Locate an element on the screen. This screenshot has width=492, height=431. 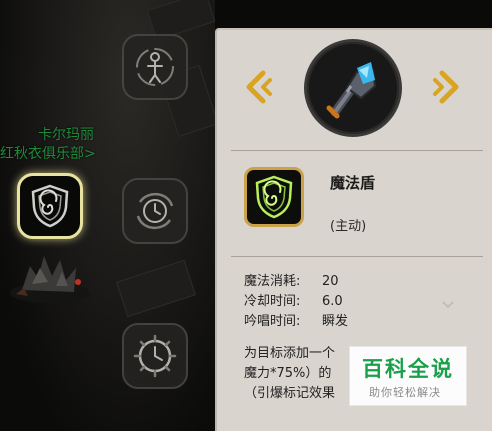
skill-icon-frame is located at coordinates (274, 197).